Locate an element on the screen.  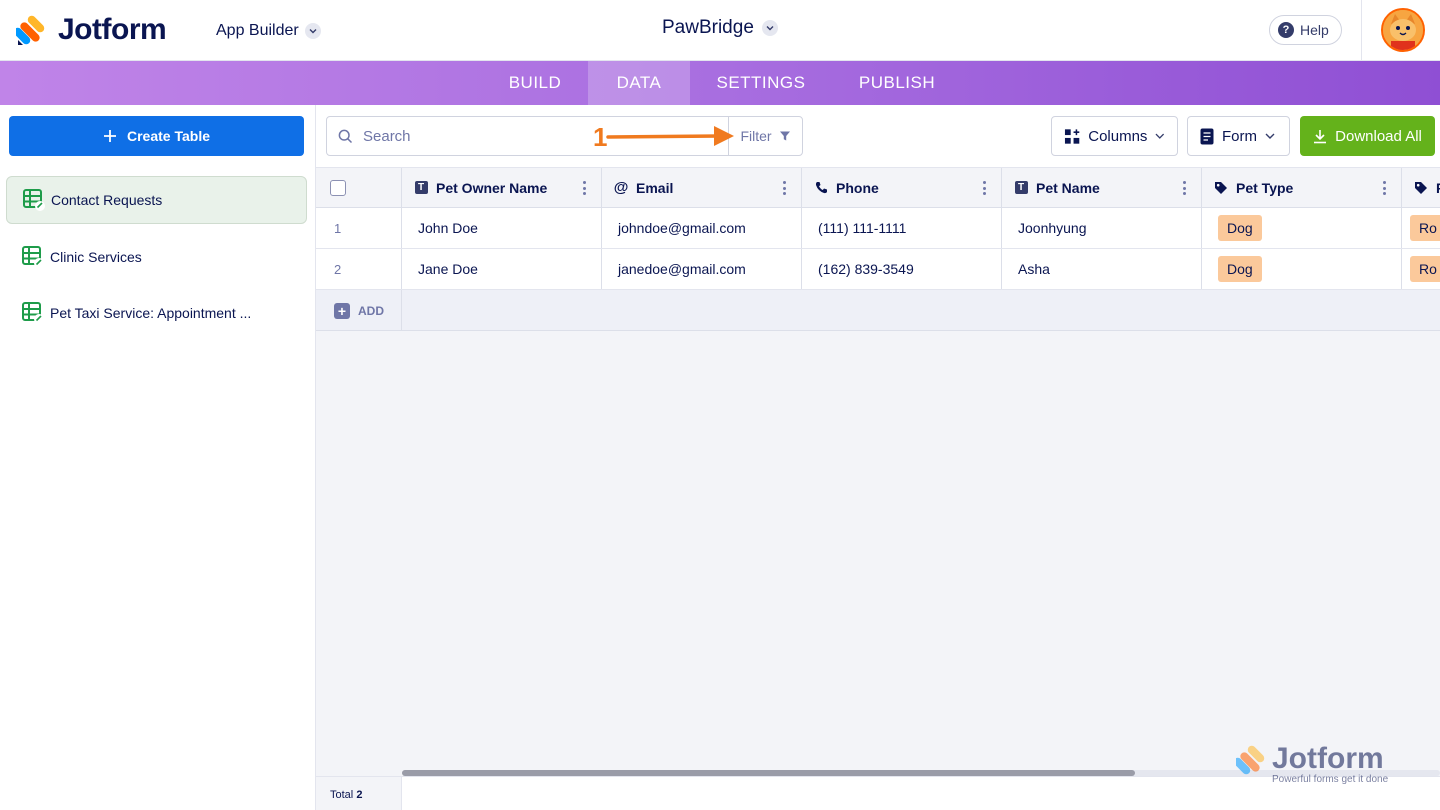
table-cell: johndoe@gmail.com is located at coordinates (702, 228).